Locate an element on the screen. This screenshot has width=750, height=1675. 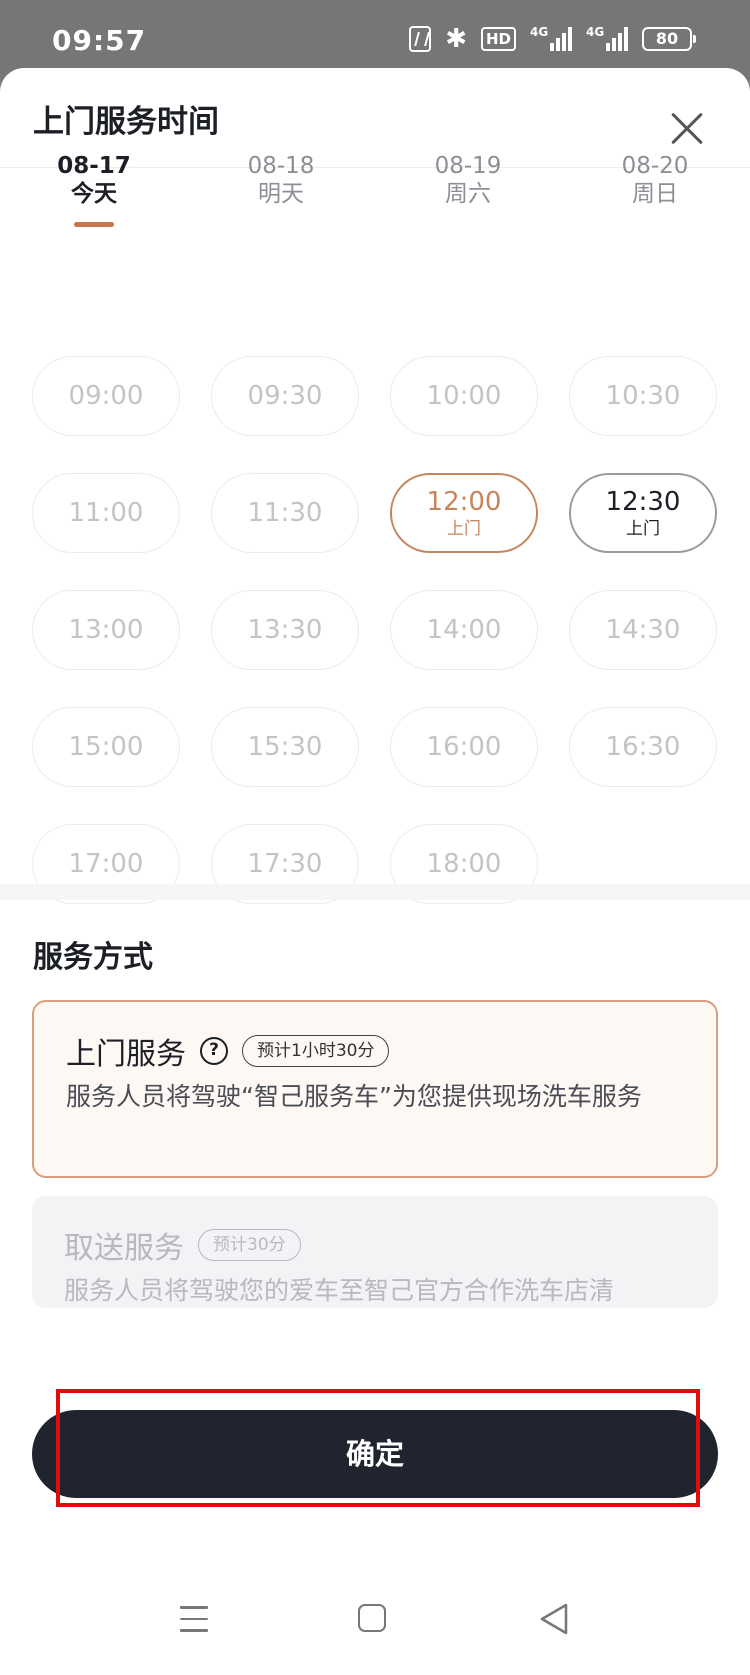
time-slot-label: 16:30 is located at coordinates (643, 747).